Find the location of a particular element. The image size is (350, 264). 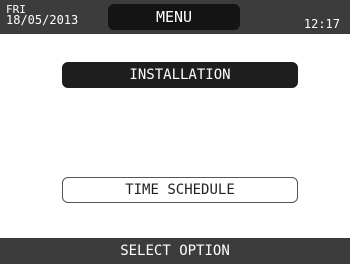

menu-title-tab: MENU is located at coordinates (174, 17).